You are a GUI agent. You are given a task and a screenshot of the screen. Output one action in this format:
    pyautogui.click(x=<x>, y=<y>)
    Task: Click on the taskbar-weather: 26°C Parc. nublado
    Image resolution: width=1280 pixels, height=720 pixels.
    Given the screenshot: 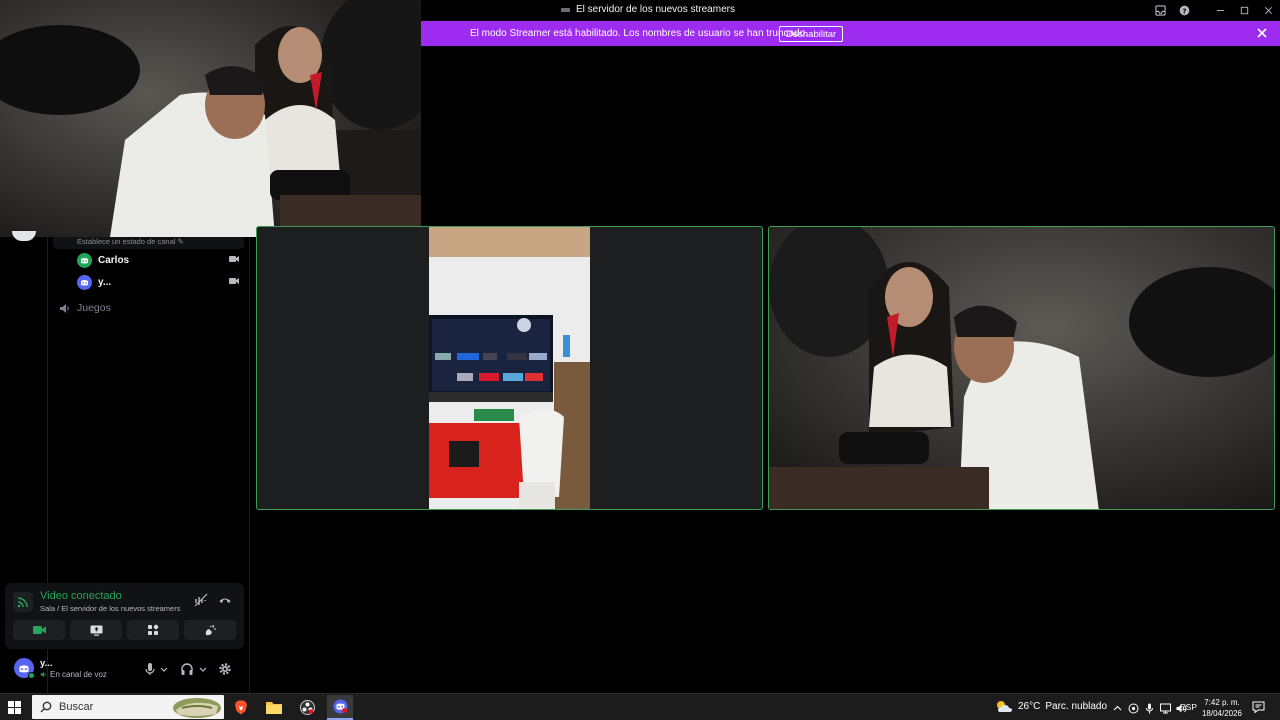 What is the action you would take?
    pyautogui.click(x=1051, y=706)
    